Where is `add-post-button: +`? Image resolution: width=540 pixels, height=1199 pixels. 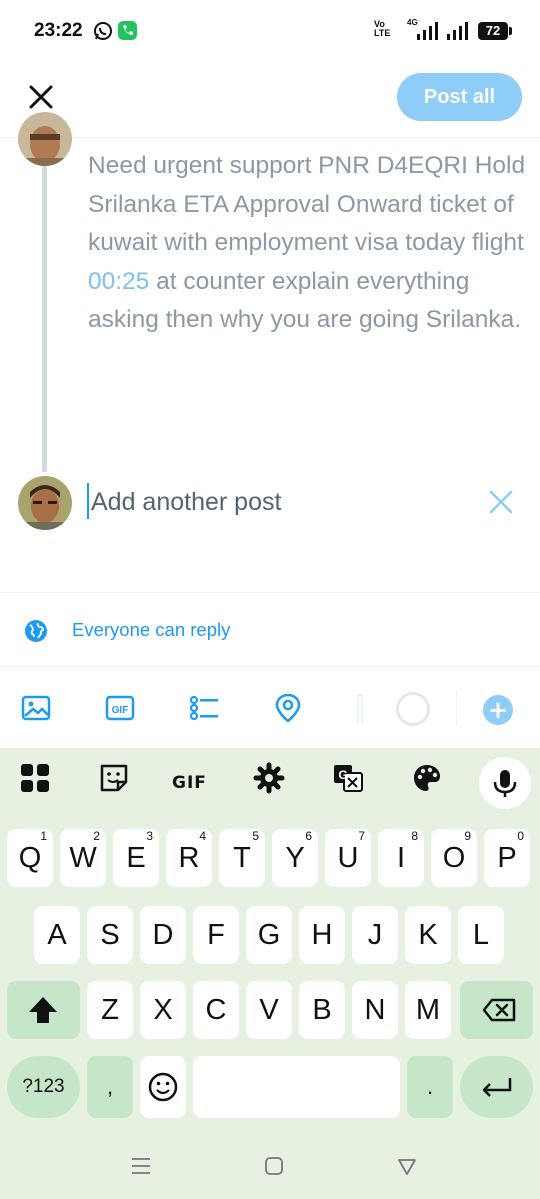
add-post-button: + is located at coordinates (498, 710).